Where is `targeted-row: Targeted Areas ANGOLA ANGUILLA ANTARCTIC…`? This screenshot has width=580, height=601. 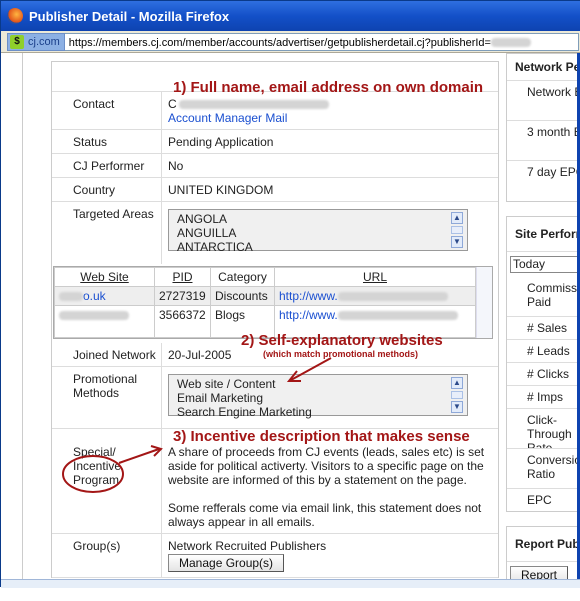
targeted-row: Targeted Areas ANGOLA ANGUILLA ANTARCTIC… is located at coordinates (275, 233).